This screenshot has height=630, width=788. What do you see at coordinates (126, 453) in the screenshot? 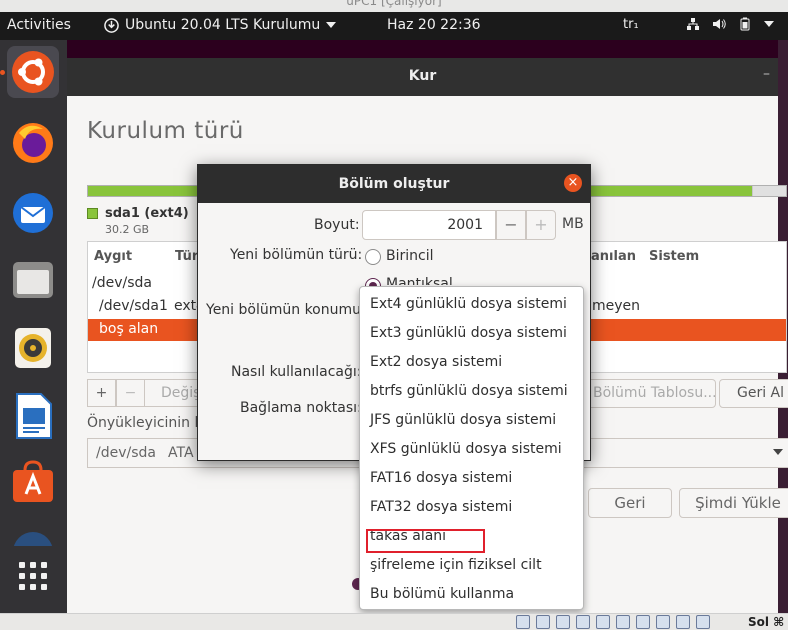
I see `bootloader-device: /dev/sda` at bounding box center [126, 453].